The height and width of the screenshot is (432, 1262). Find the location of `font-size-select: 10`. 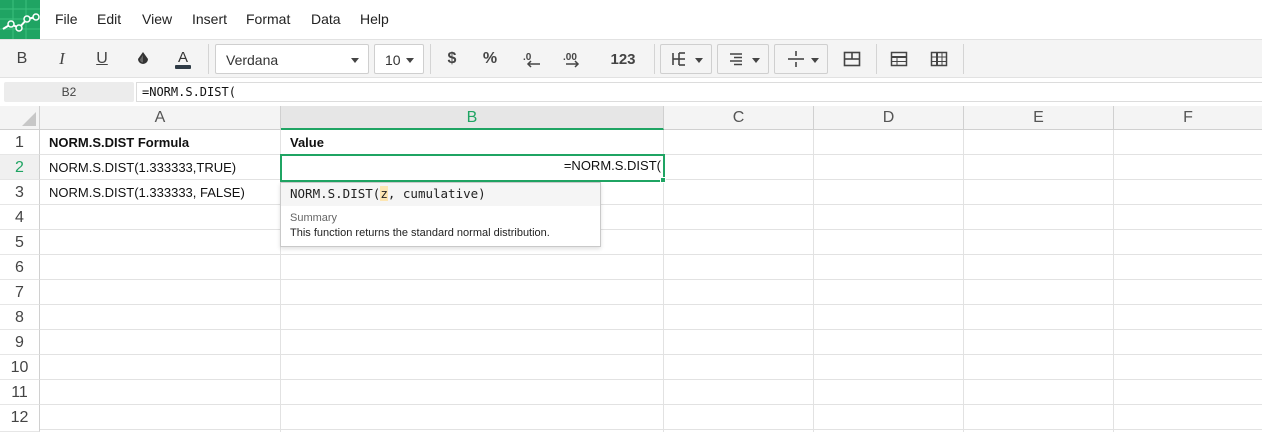

font-size-select: 10 is located at coordinates (399, 59).